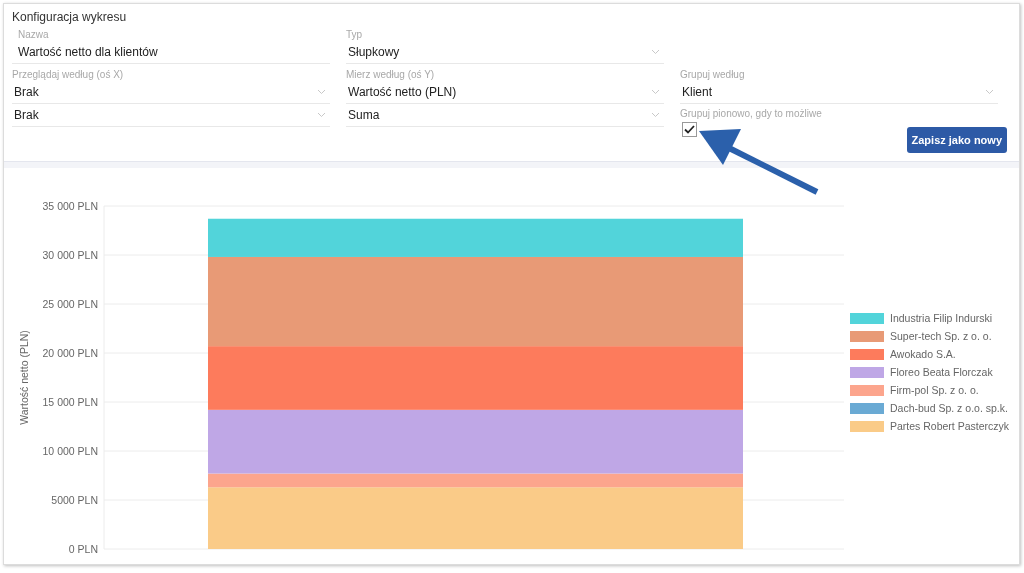  Describe the element at coordinates (839, 92) in the screenshot. I see `select-field: Klient` at that location.